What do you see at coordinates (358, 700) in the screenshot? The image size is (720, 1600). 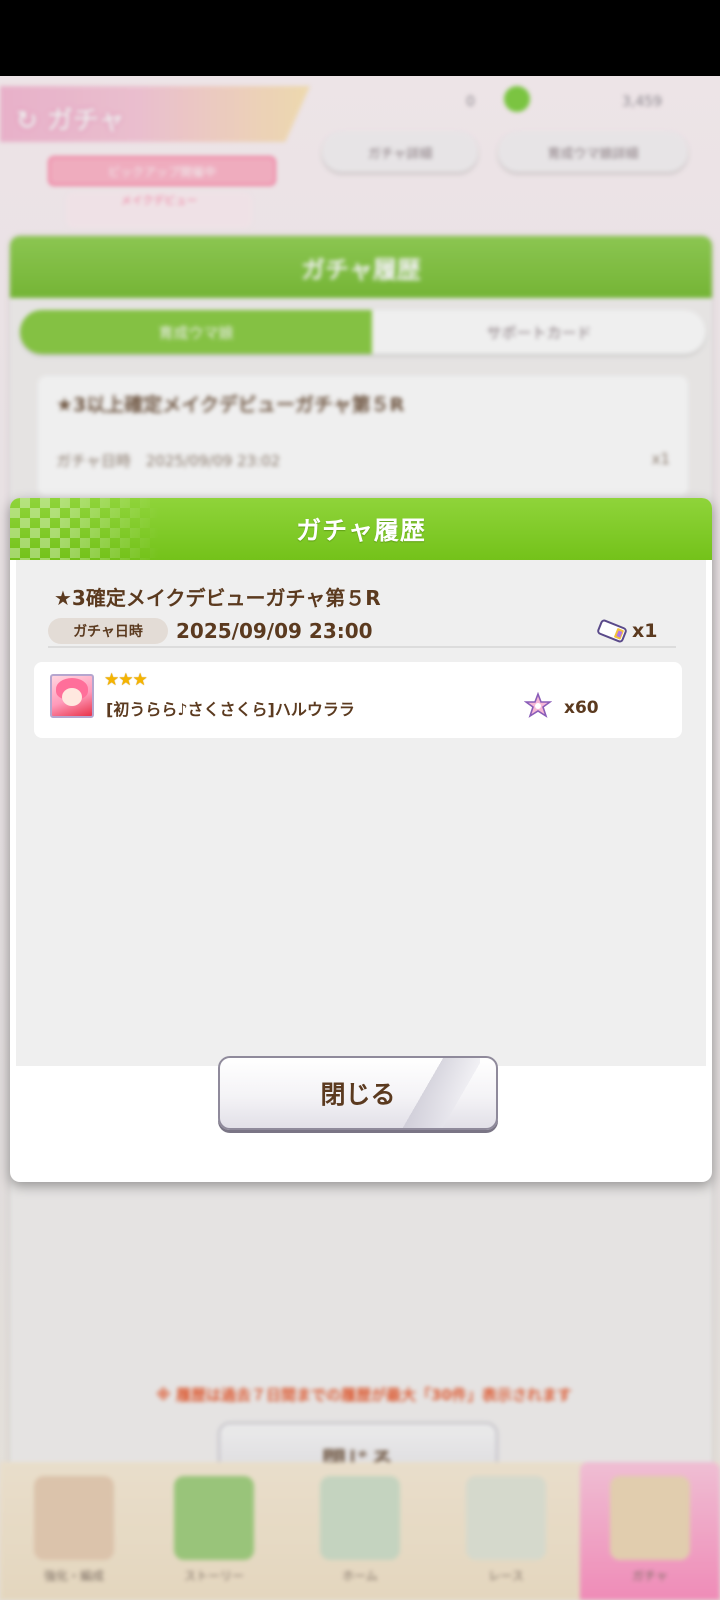 I see `result-row: ★★★ [初うらら♪さくさくら]ハルウララ x60` at bounding box center [358, 700].